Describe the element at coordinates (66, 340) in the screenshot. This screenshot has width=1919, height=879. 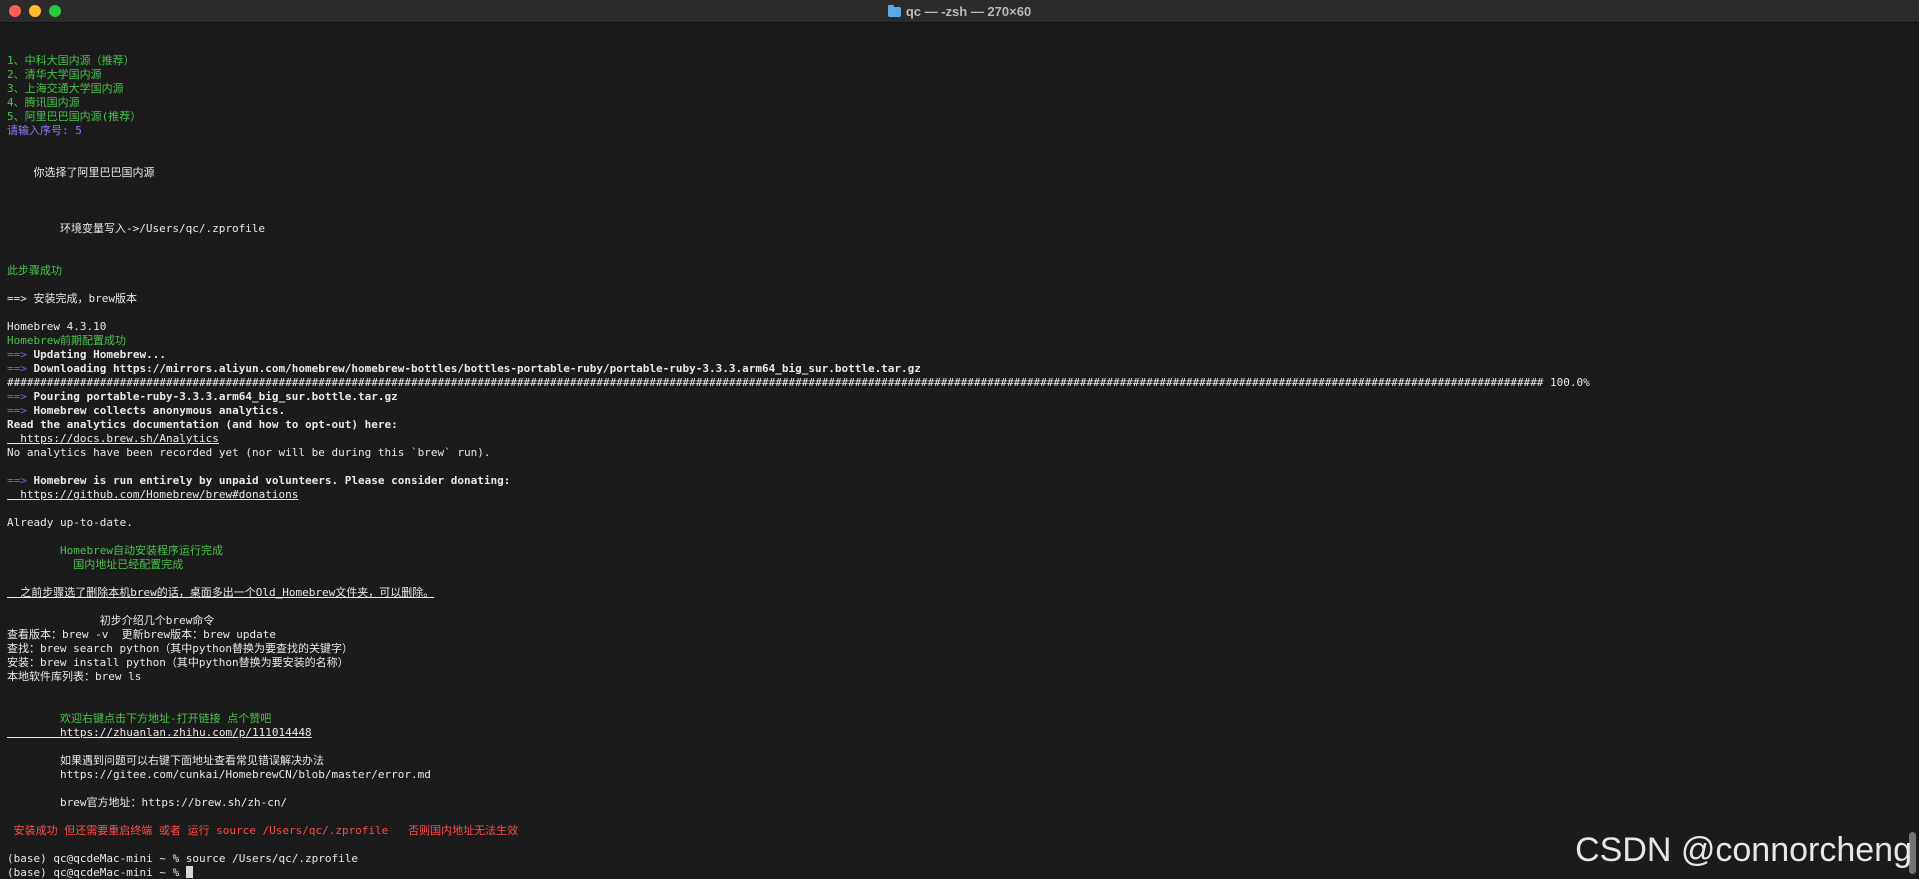
I see `line-text: Homebrew前期配置成功` at that location.